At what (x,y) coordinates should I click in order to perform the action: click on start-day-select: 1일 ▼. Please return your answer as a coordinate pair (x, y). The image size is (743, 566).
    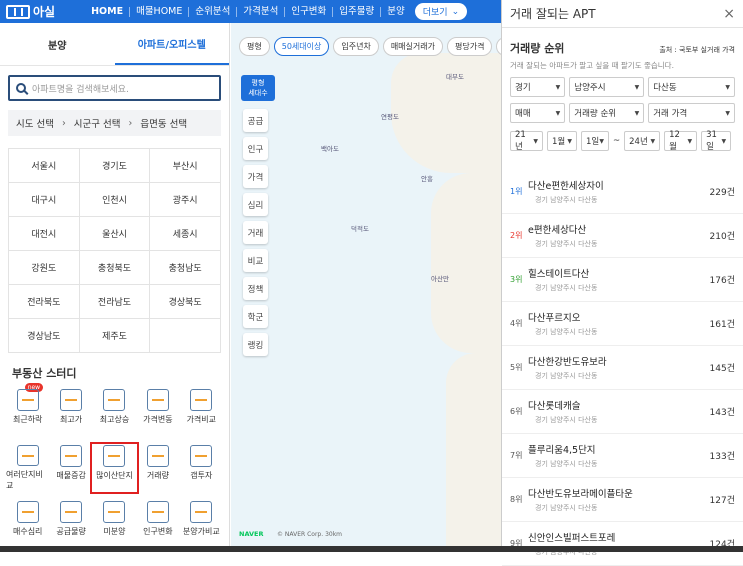
    Looking at the image, I should click on (595, 141).